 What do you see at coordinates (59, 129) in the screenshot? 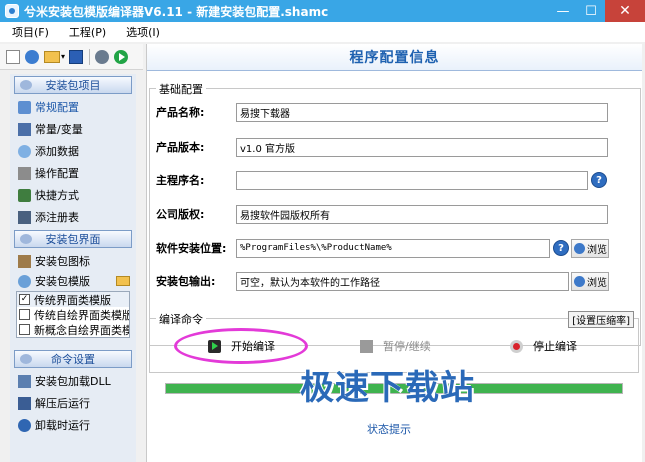
I see `sidebar-item-label: 常量/变量` at bounding box center [59, 129].